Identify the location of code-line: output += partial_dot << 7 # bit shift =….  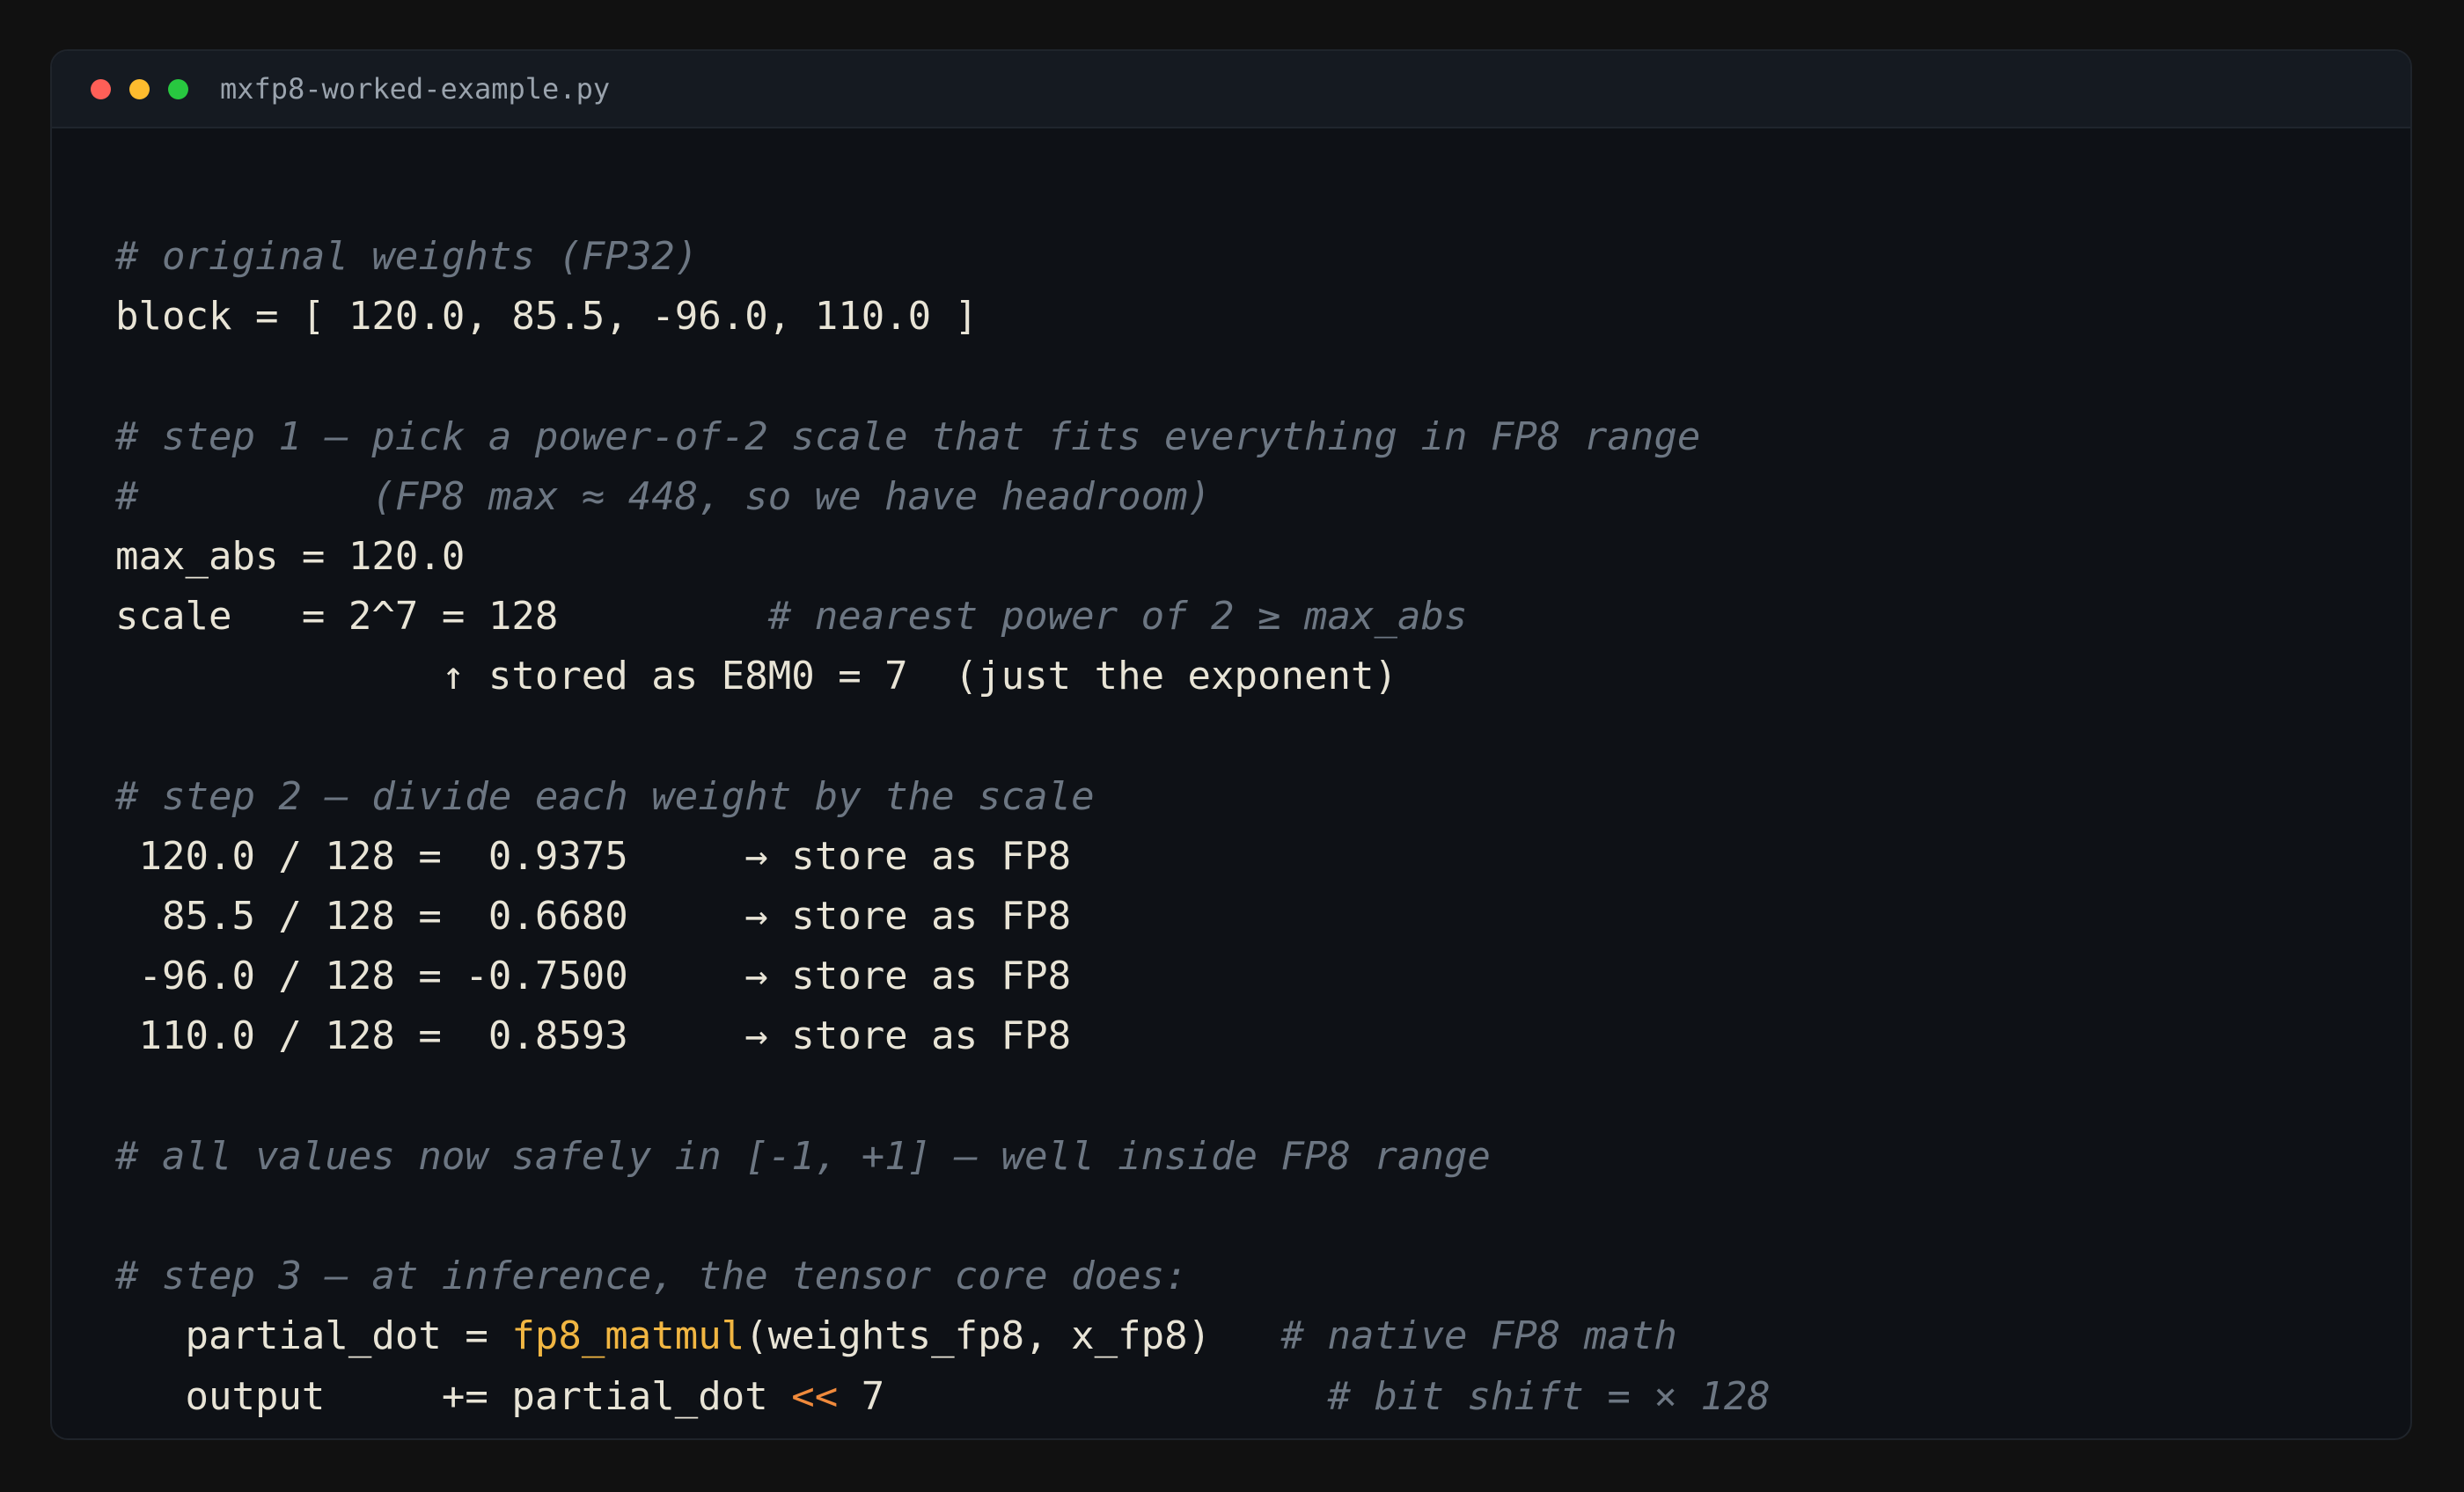
(943, 1397).